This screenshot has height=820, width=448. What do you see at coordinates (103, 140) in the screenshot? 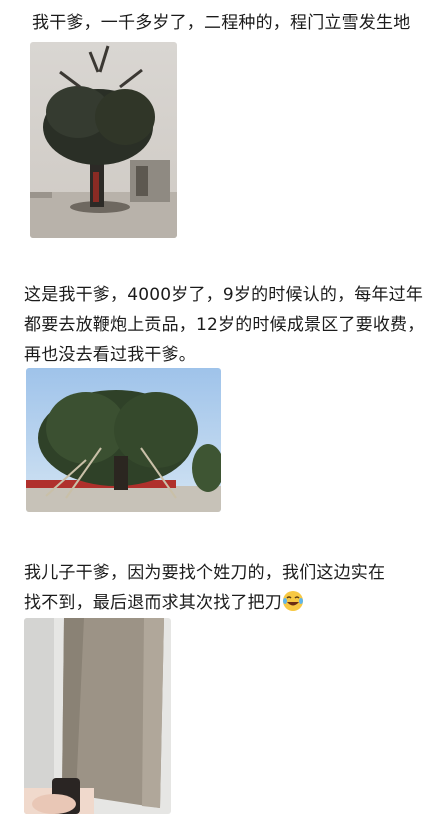
I see `old-cypress-tree-photo` at bounding box center [103, 140].